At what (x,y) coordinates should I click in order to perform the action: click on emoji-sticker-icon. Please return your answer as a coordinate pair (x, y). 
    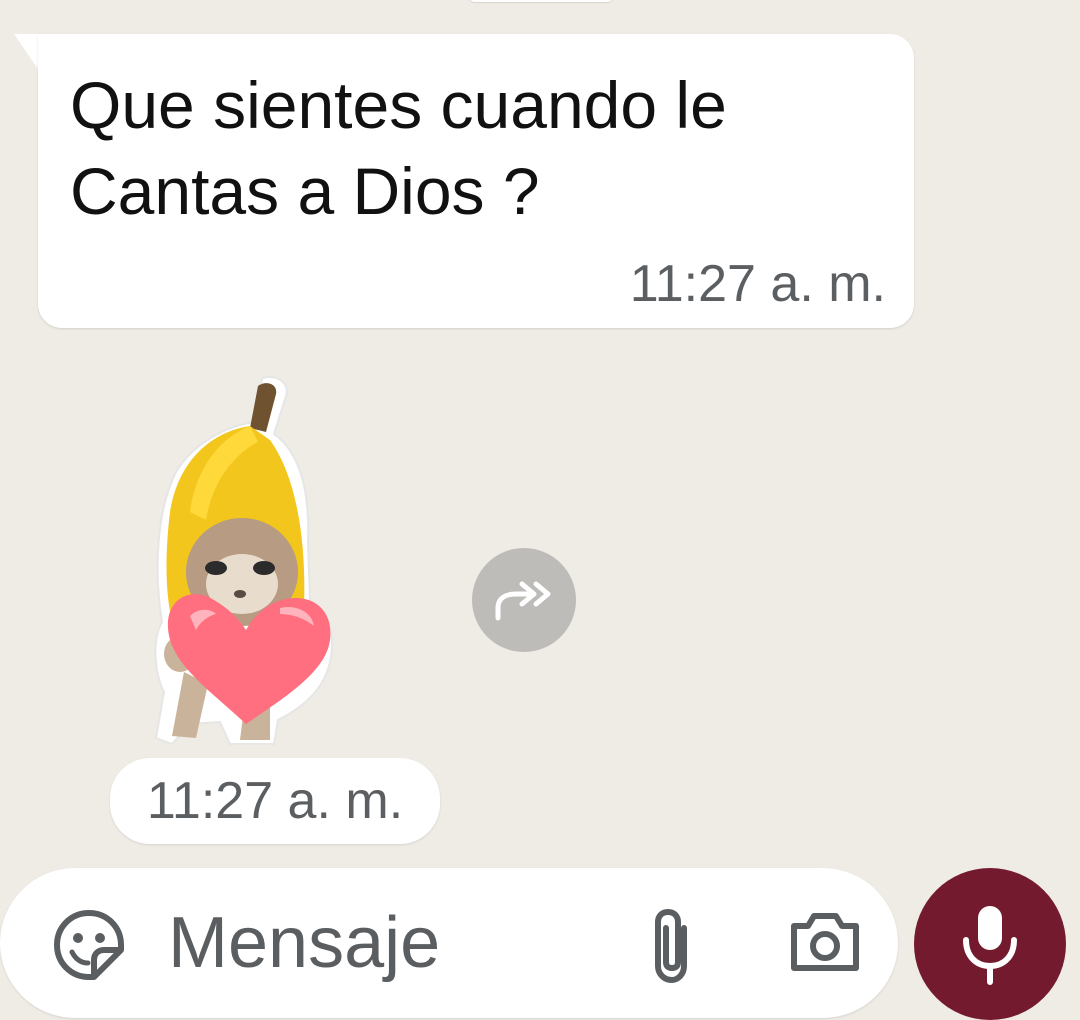
    Looking at the image, I should click on (89, 945).